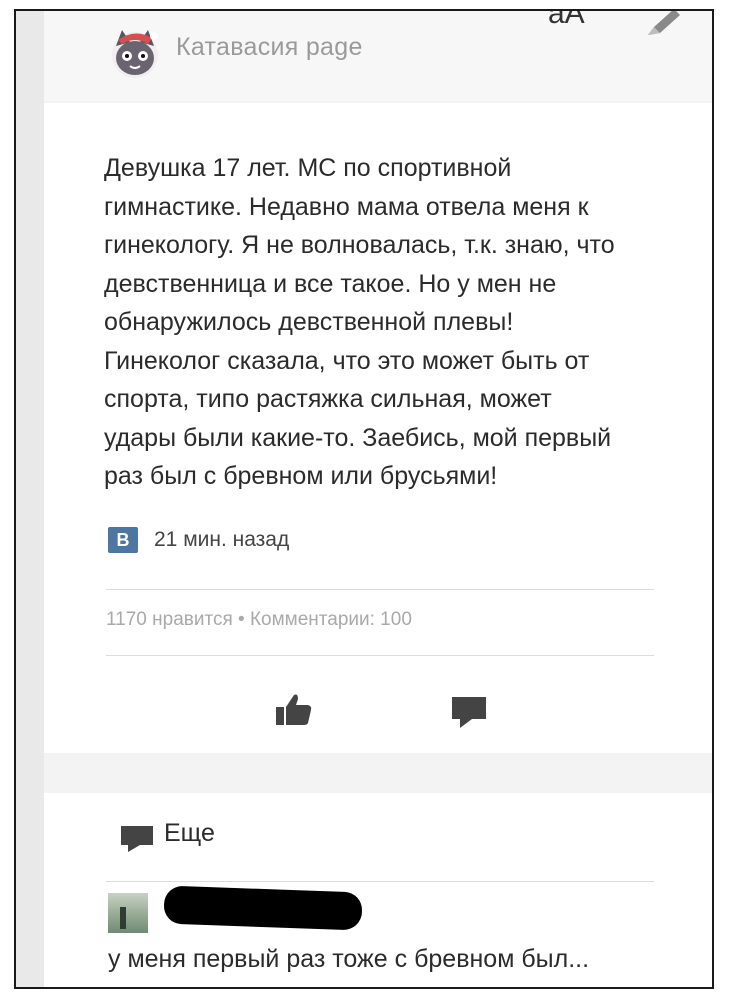 This screenshot has width=730, height=1004. Describe the element at coordinates (263, 908) in the screenshot. I see `redacted-username` at that location.